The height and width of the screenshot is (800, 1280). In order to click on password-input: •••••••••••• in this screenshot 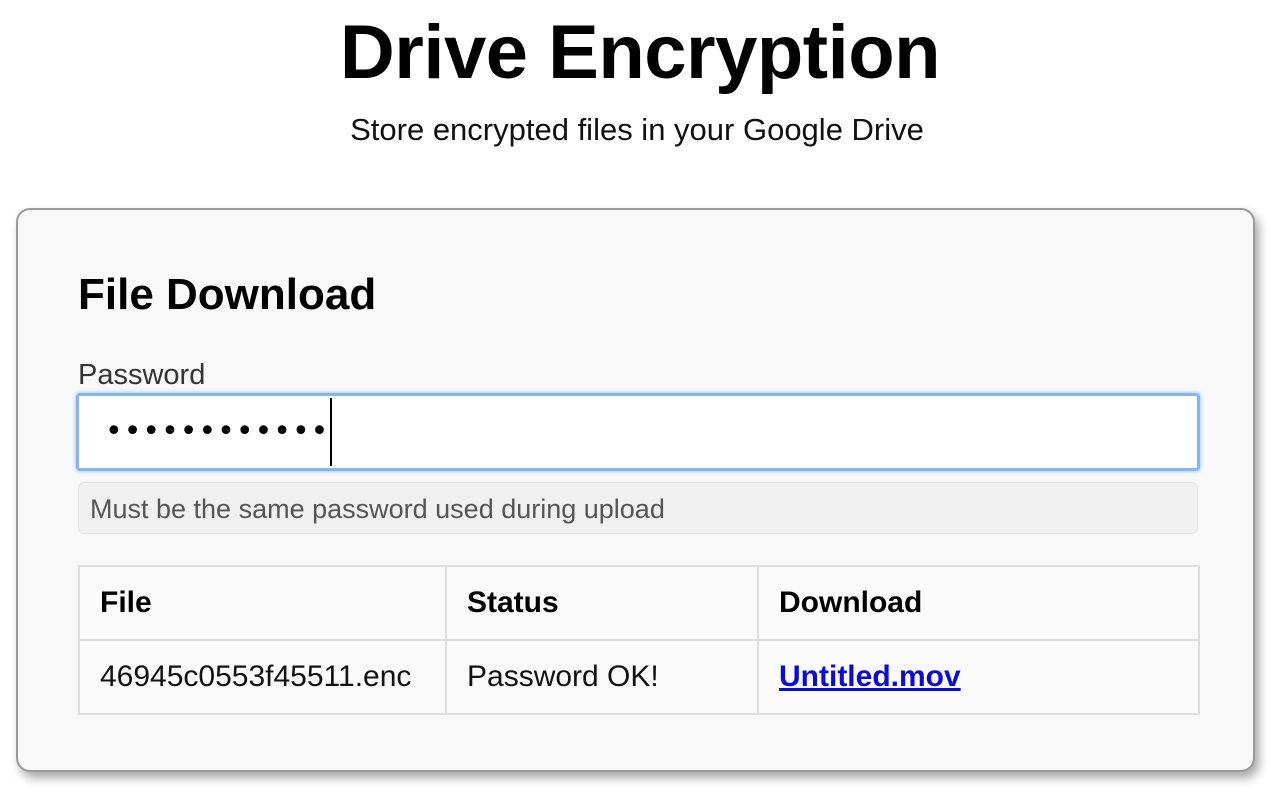, I will do `click(638, 432)`.